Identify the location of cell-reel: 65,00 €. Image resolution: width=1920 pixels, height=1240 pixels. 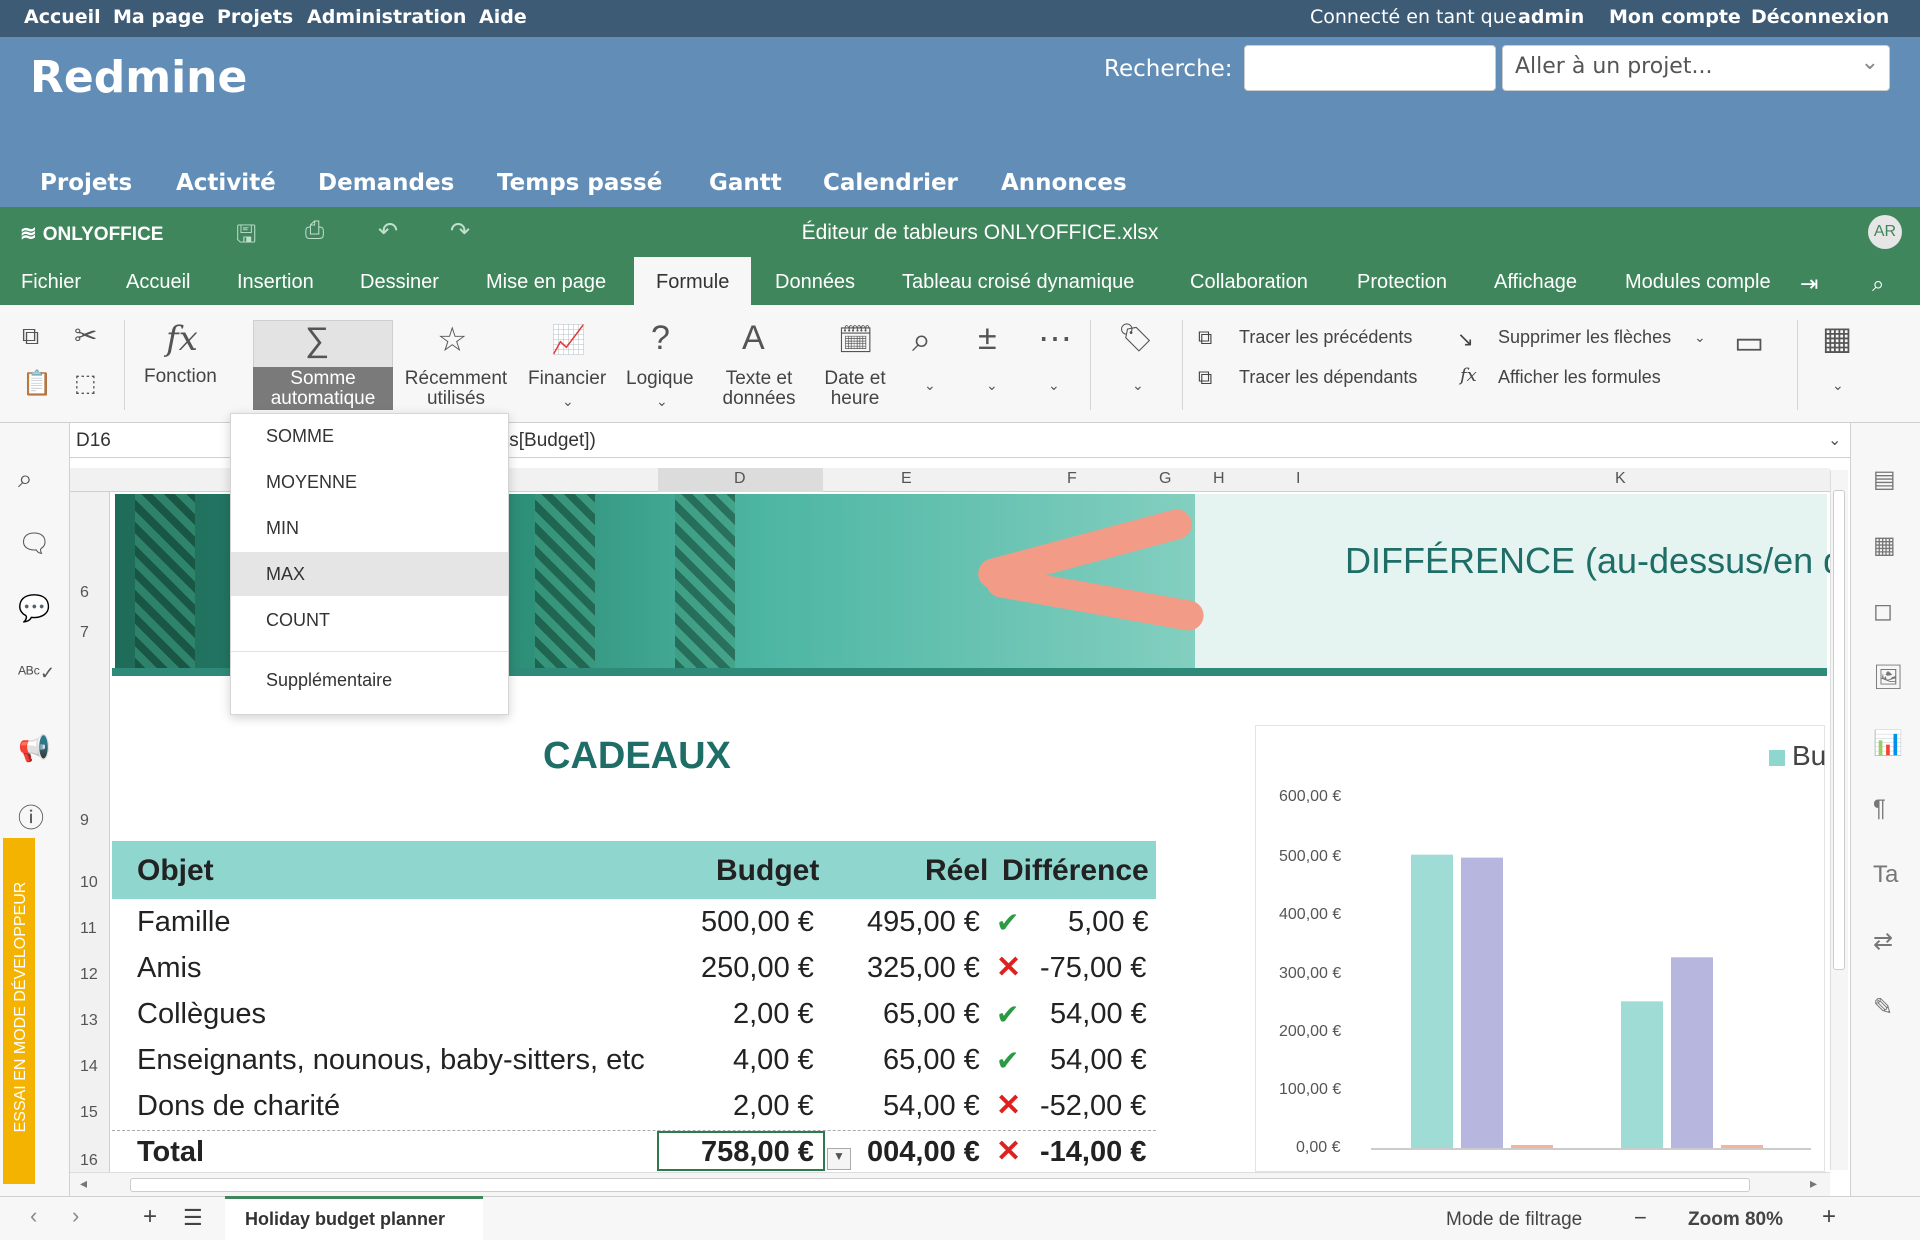
(931, 1060).